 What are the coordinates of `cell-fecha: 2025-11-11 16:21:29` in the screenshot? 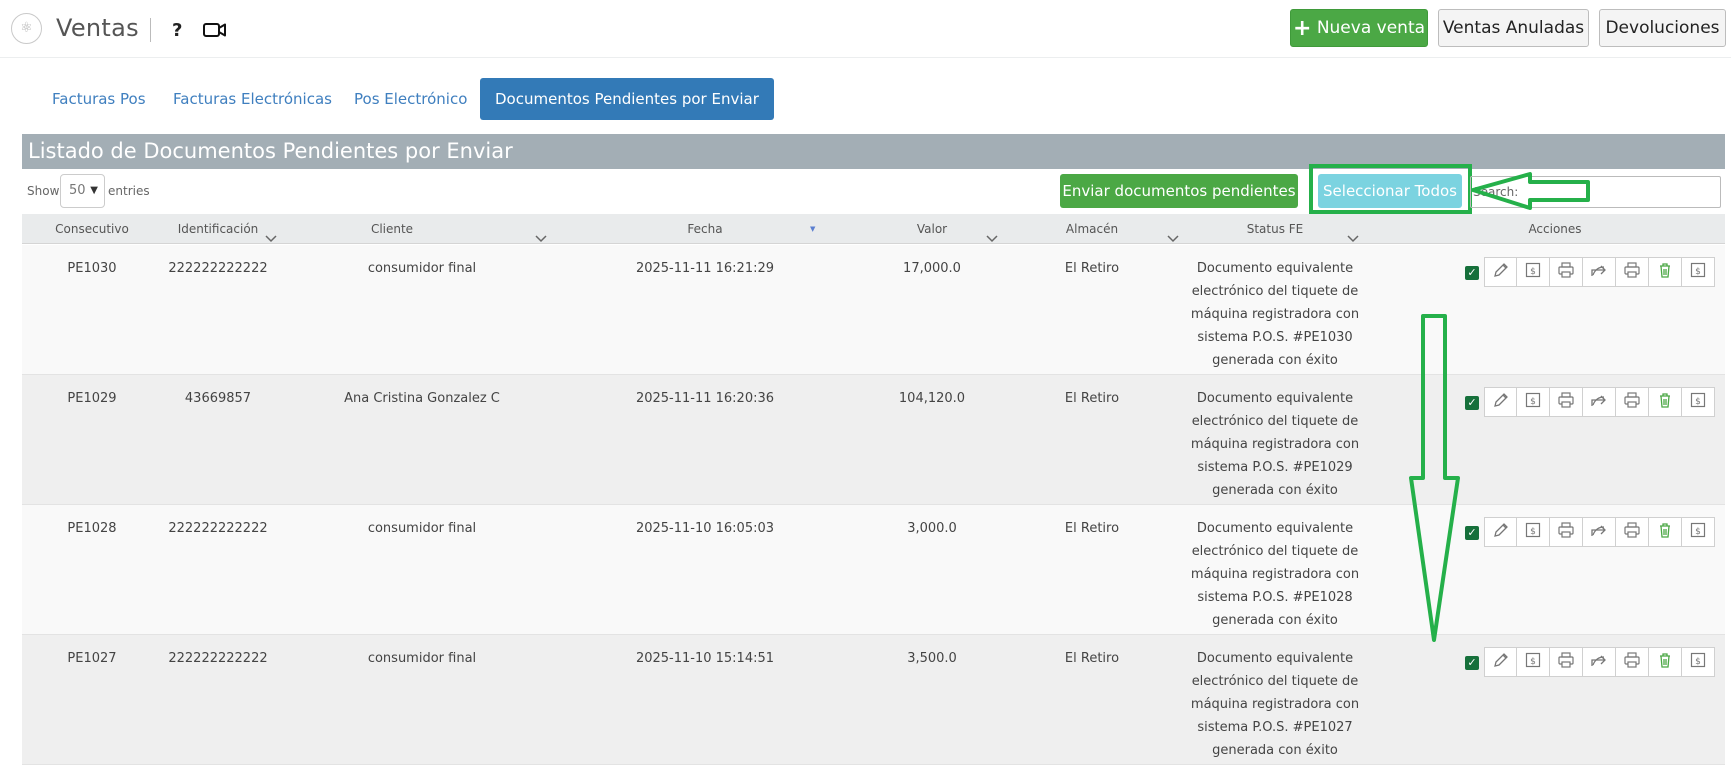 It's located at (705, 268).